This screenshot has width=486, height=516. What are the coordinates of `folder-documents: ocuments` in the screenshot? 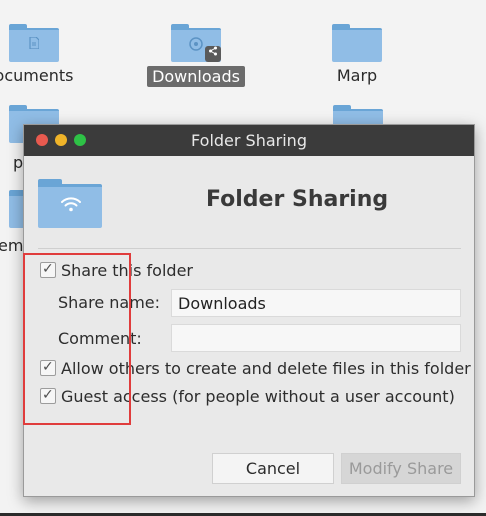 It's located at (42, 54).